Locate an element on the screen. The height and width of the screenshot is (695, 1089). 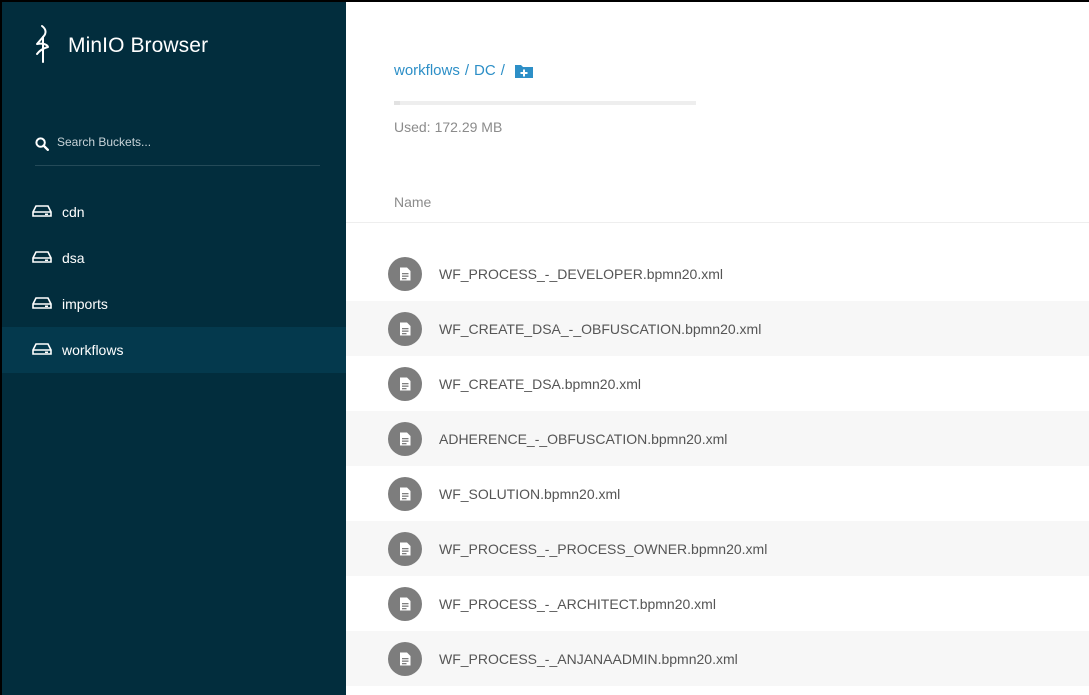
file-name: ADHERENCE_-_OBFUSCATION.bpmn20.xml is located at coordinates (583, 438).